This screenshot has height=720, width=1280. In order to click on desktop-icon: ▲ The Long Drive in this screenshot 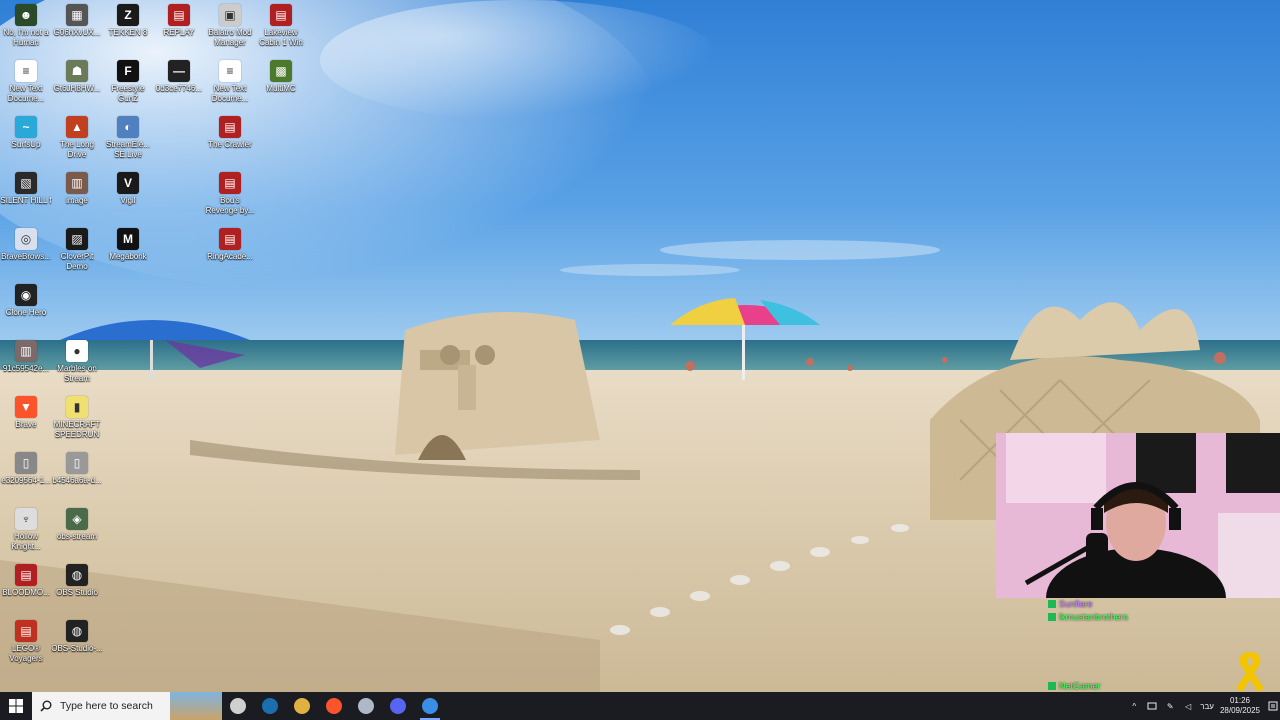, I will do `click(77, 138)`.